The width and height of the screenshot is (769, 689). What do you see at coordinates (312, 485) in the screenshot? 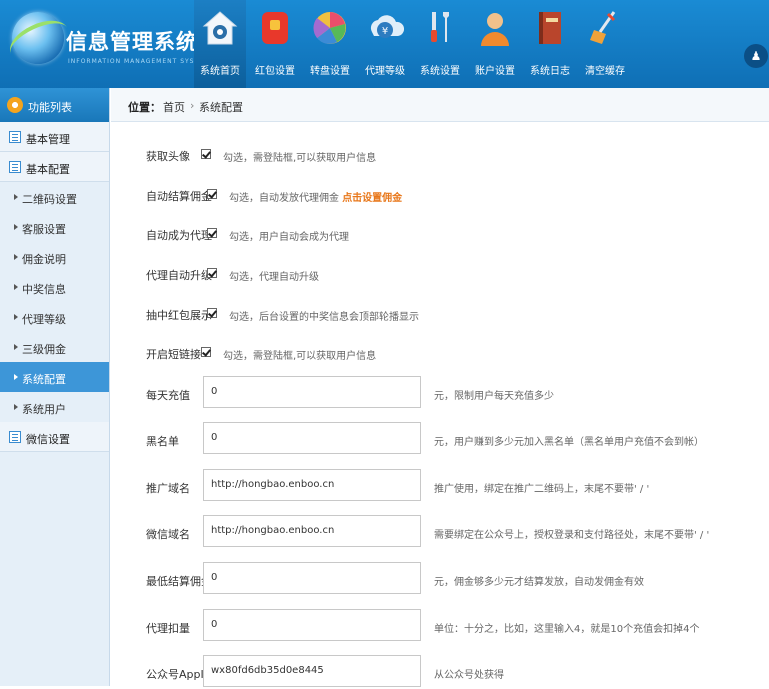
I see `promo-domain-input: http://hongbao.enboo.cn` at bounding box center [312, 485].